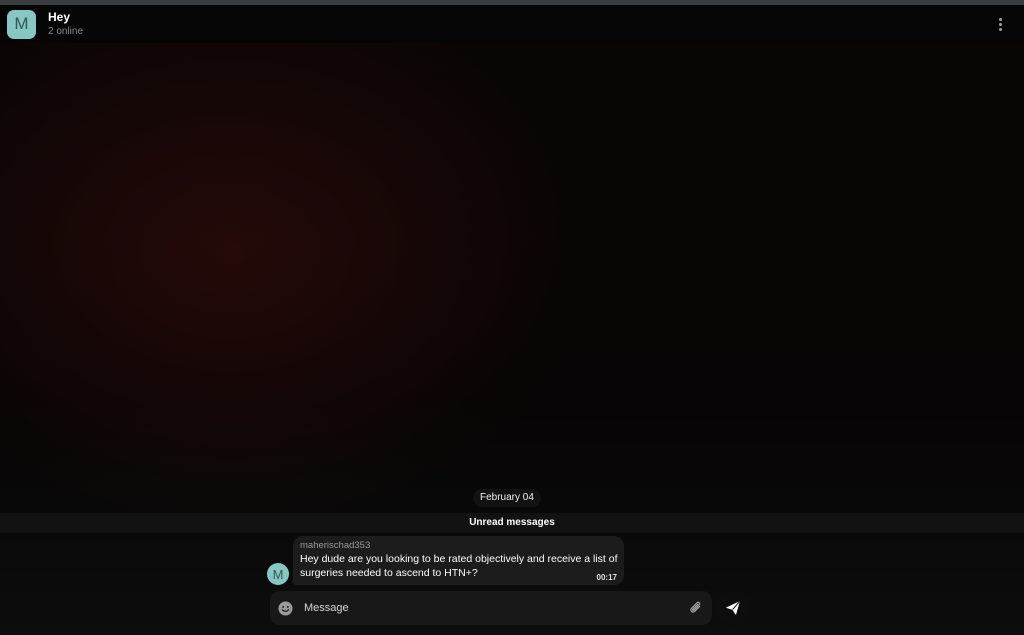  I want to click on message-avatar: M, so click(278, 574).